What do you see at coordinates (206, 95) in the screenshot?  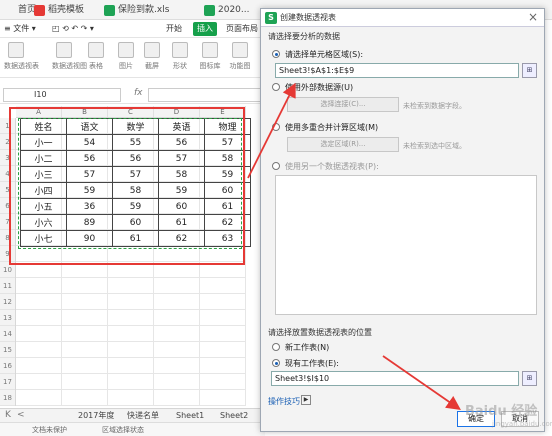 I see `formula-input` at bounding box center [206, 95].